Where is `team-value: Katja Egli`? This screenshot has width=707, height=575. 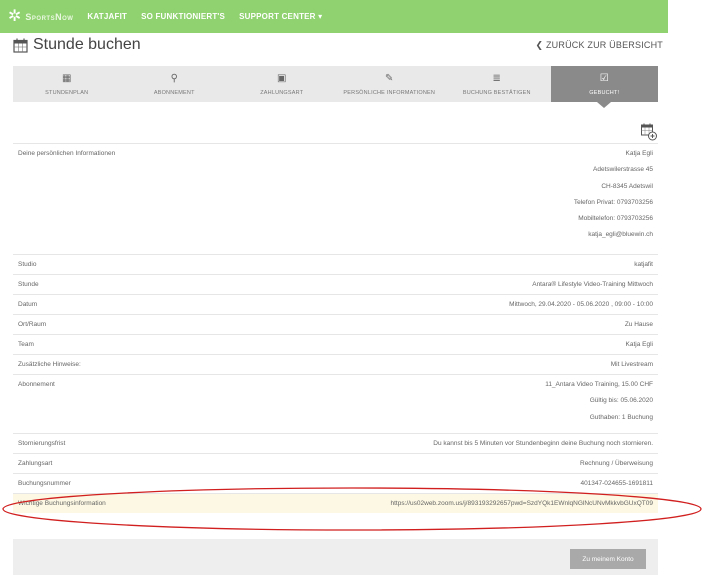 team-value: Katja Egli is located at coordinates (639, 344).